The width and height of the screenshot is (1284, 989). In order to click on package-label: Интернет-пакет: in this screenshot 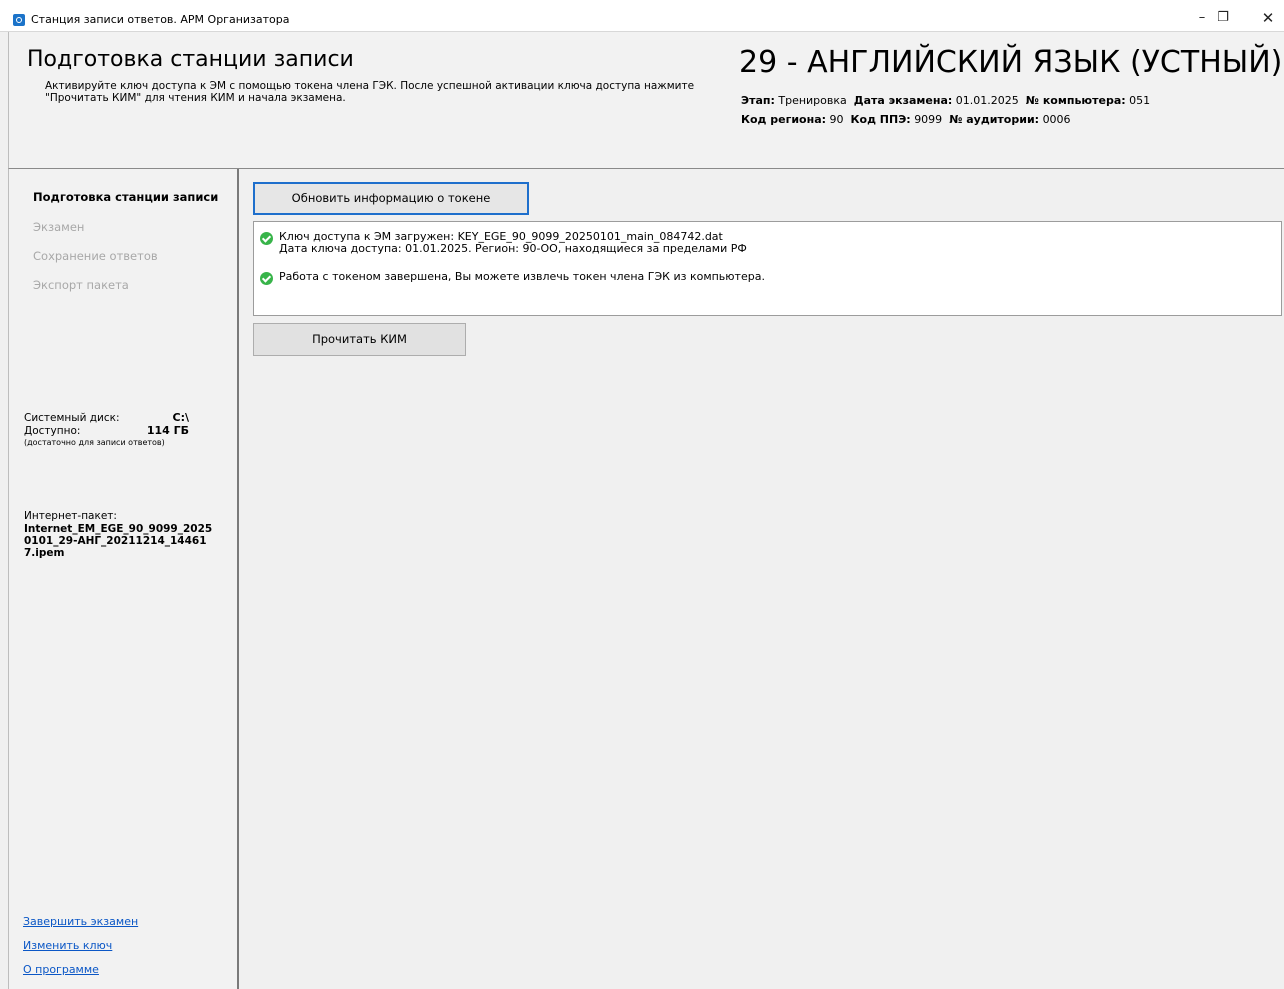, I will do `click(70, 516)`.